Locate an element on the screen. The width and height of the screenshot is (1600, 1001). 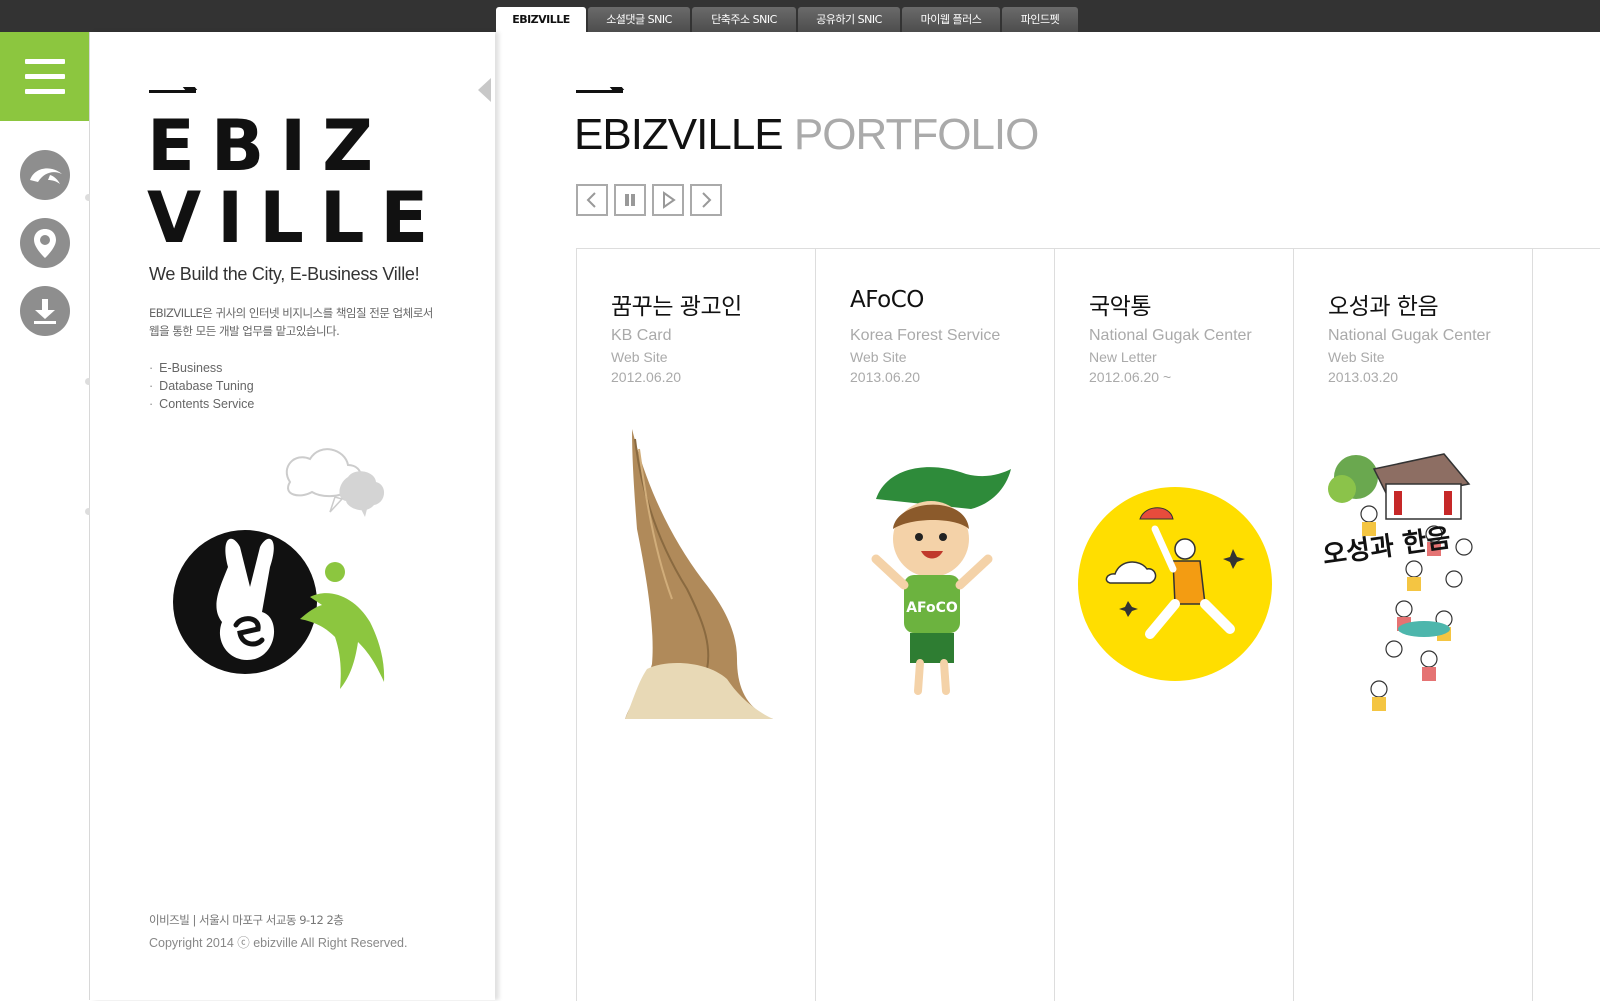
next-button is located at coordinates (706, 200).